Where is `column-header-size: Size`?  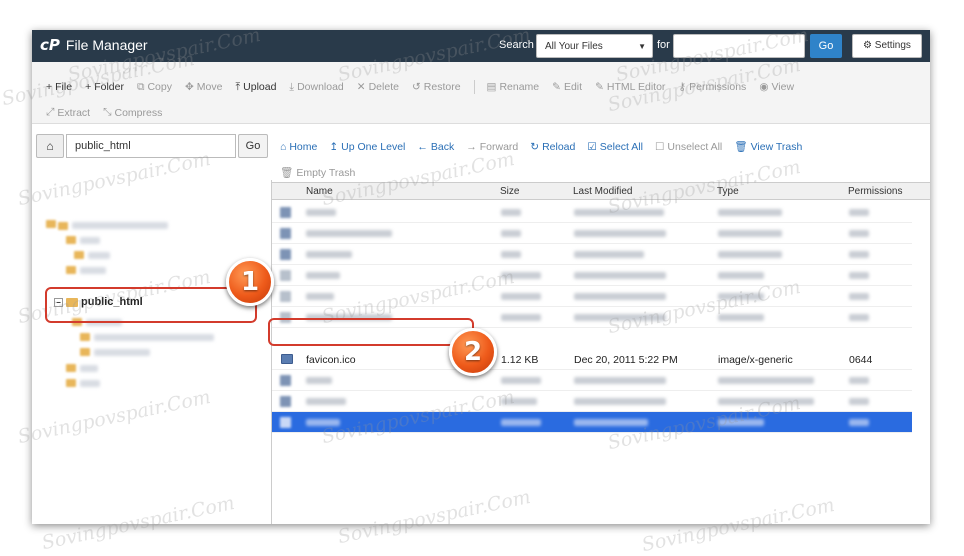 column-header-size: Size is located at coordinates (509, 191).